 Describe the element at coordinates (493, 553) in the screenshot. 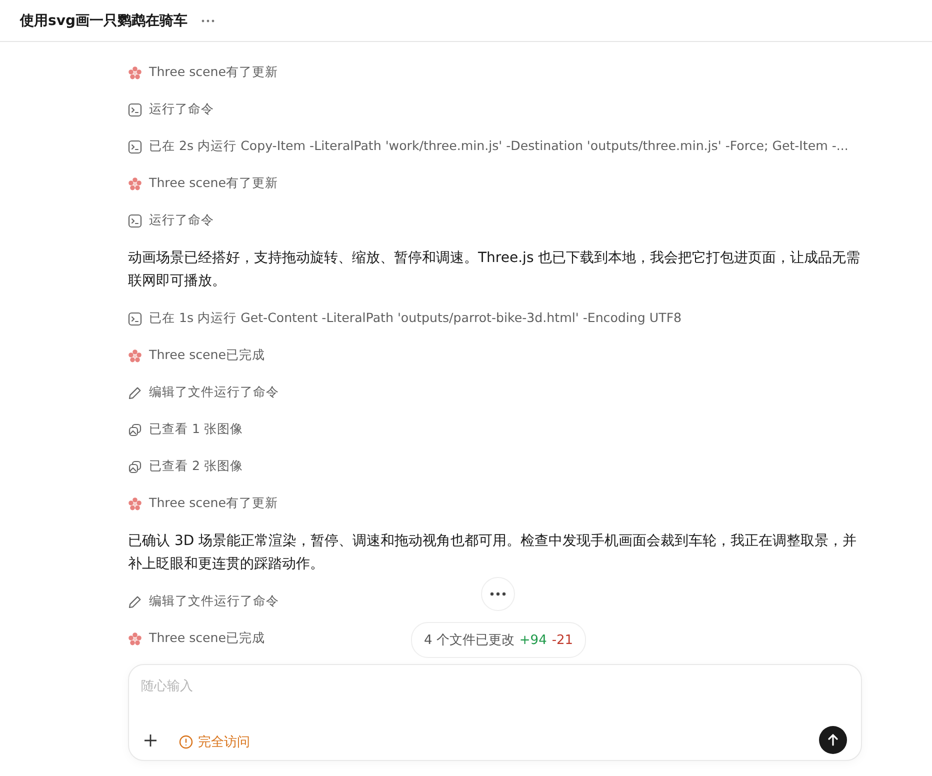

I see `assistant-message: 已确认 3D 场景能正常渲染，暂停、调速和拖动视角也都可用。检查中发现手机画面会裁到车轮，我正在调整取景，并补上眨眼和更连贯的踩踏动作。` at that location.